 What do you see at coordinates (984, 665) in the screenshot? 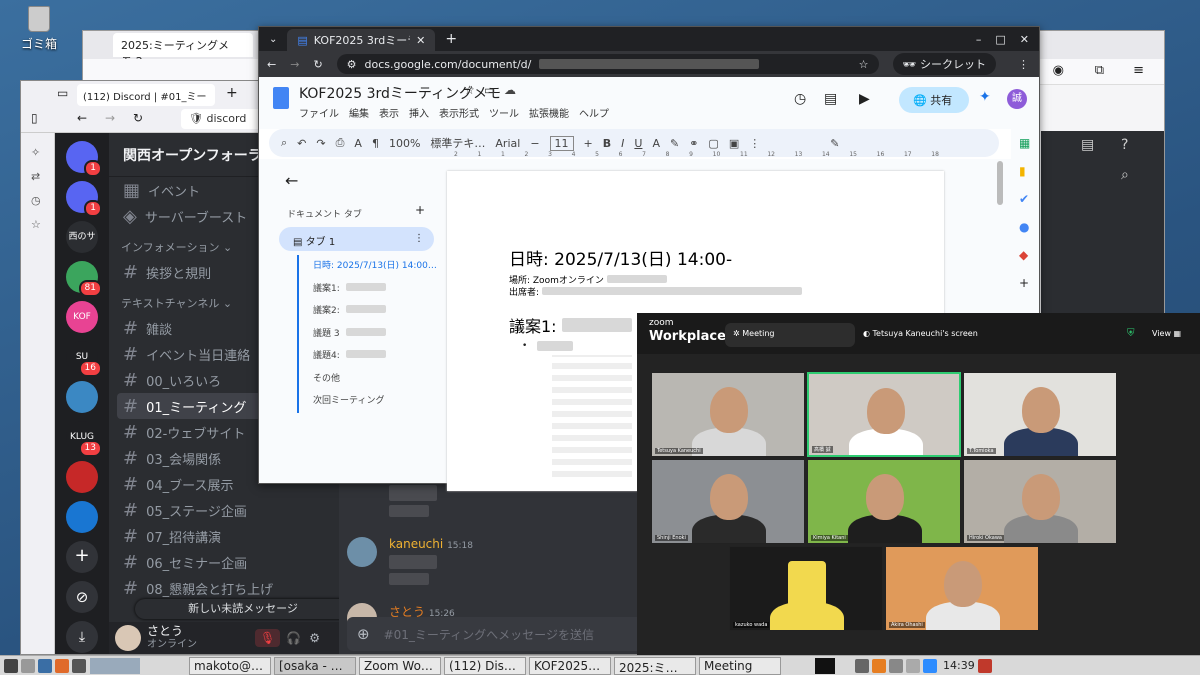
I see `tray-power-icon` at bounding box center [984, 665].